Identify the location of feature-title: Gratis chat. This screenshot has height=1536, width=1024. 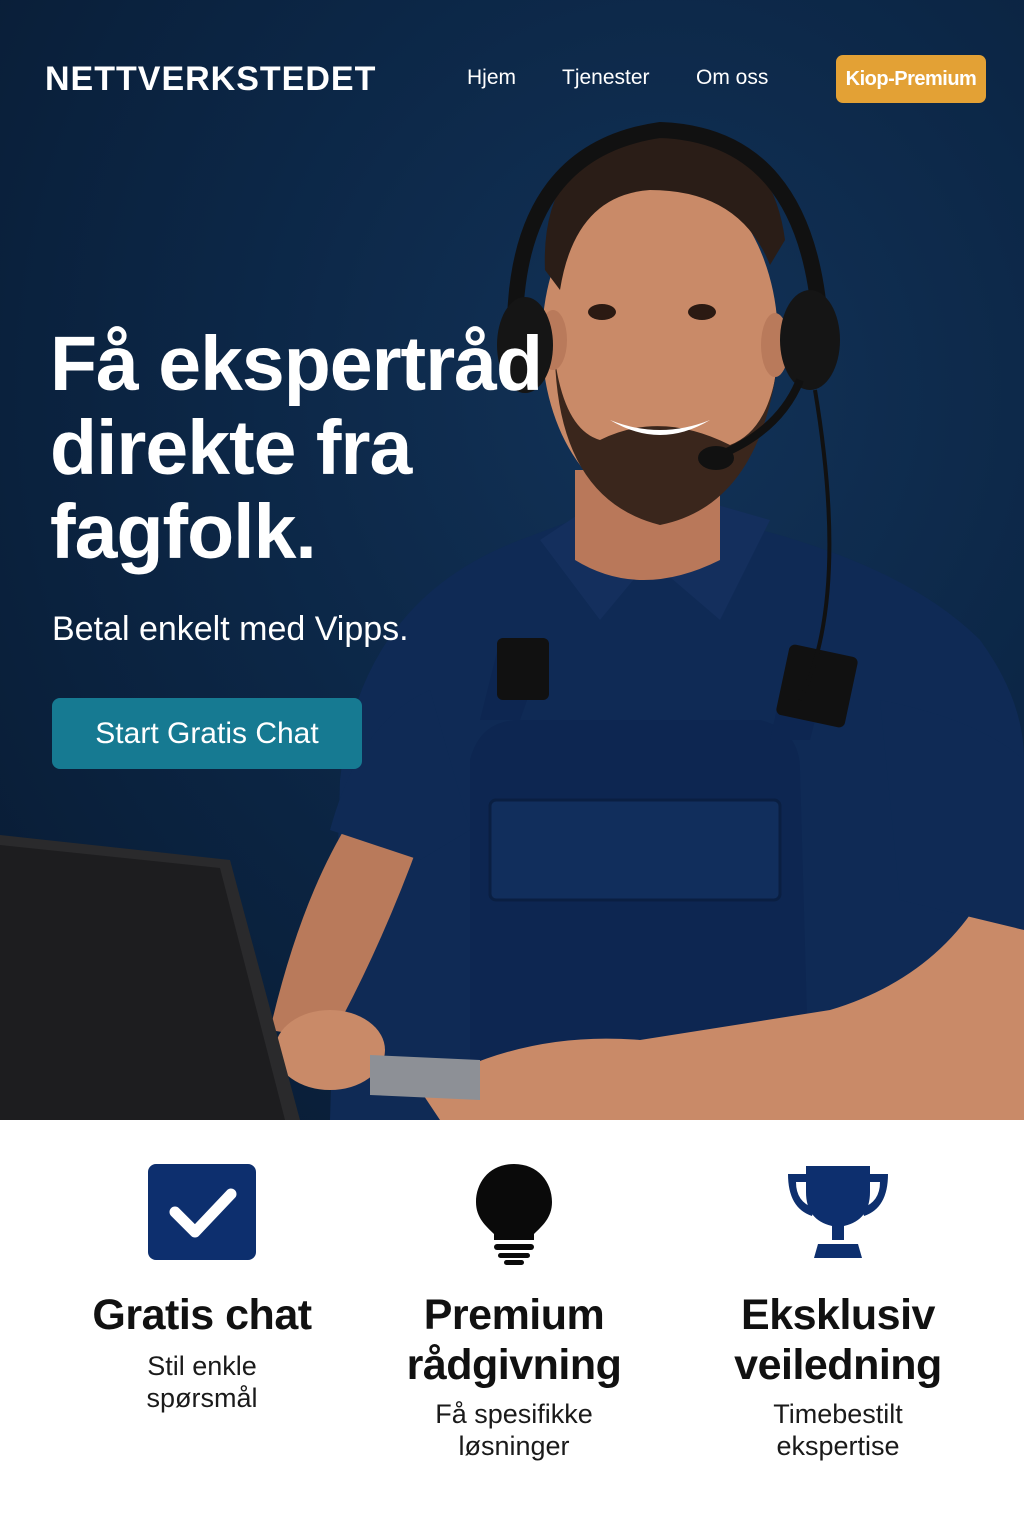
(202, 1315).